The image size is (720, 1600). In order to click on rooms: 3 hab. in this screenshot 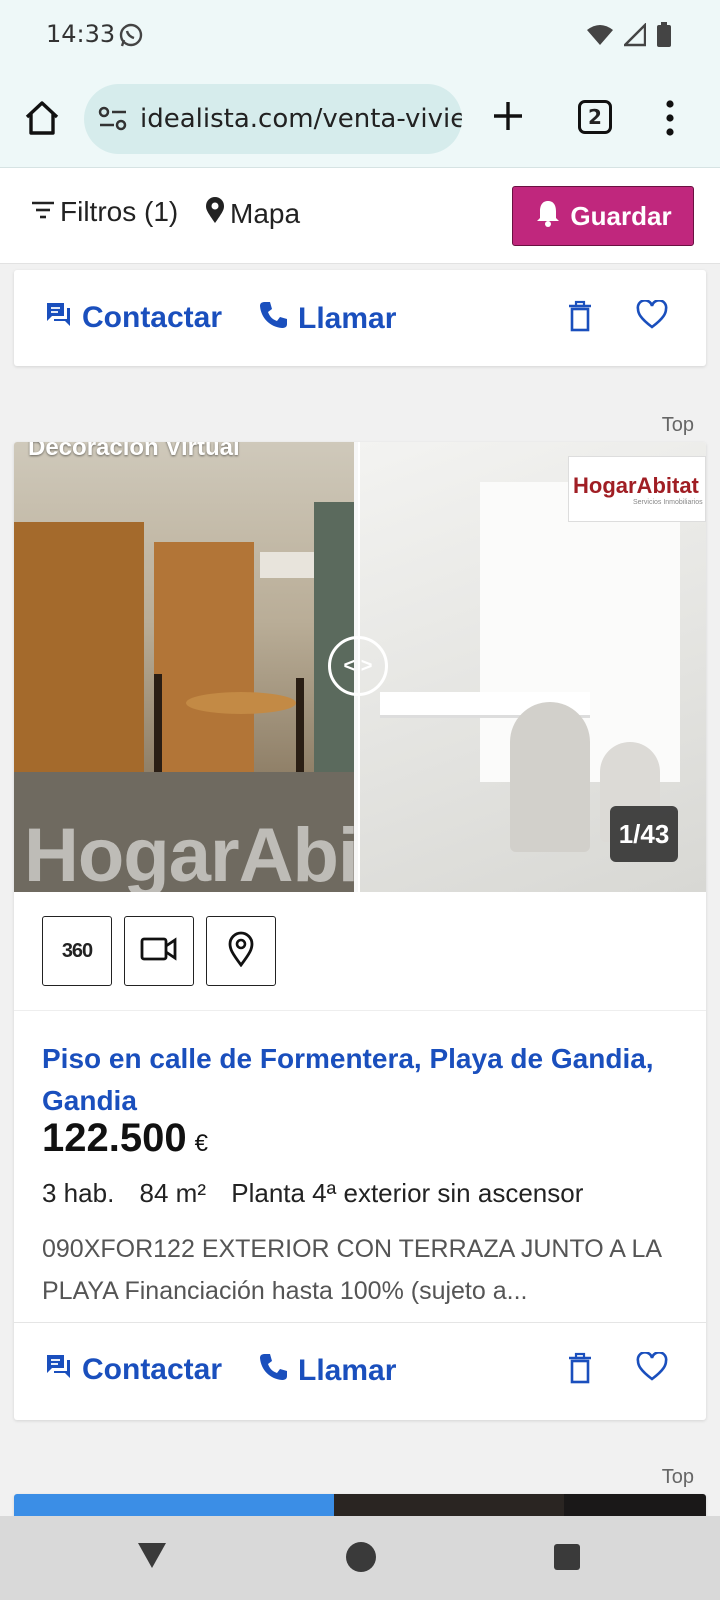, I will do `click(78, 1193)`.